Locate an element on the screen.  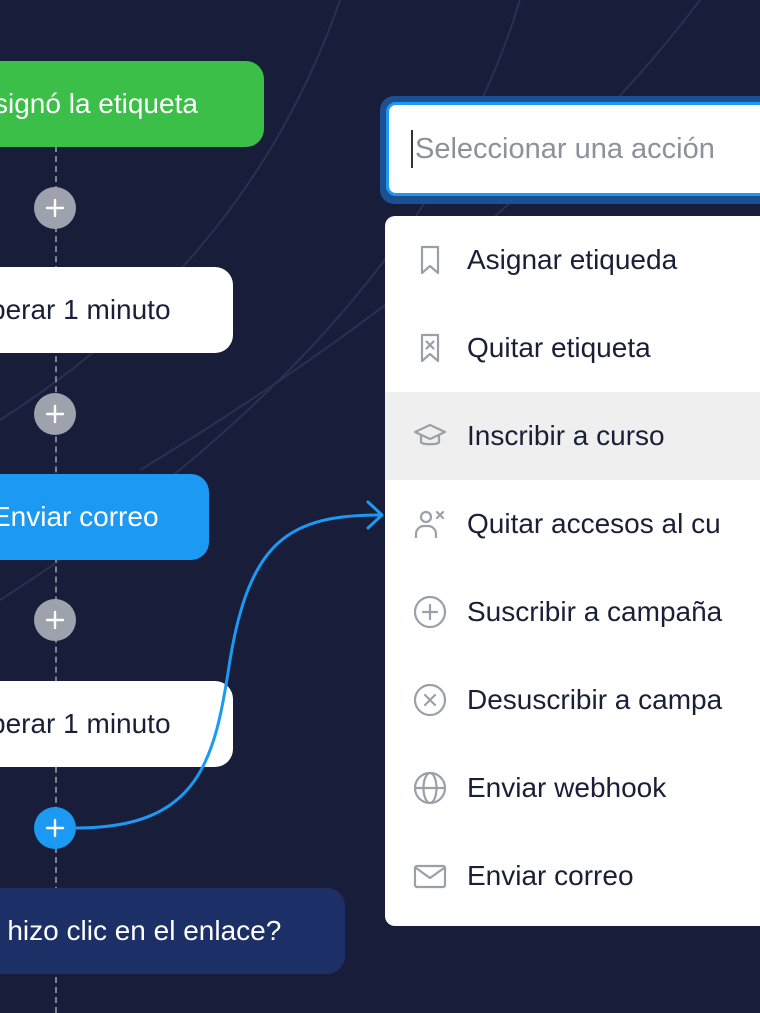
menu-item-label: Quitar etiqueta is located at coordinates (559, 347).